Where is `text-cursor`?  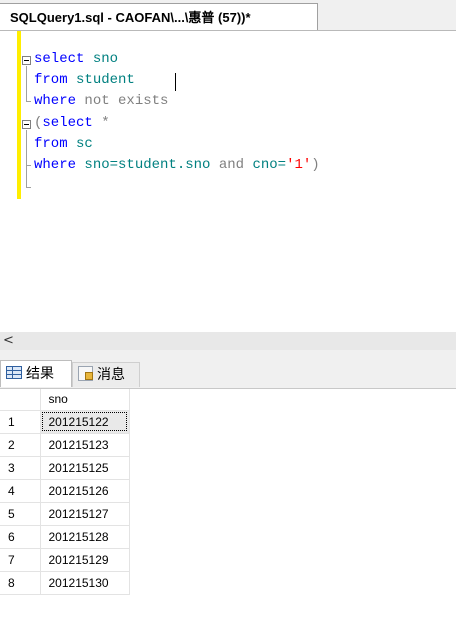
text-cursor is located at coordinates (175, 82).